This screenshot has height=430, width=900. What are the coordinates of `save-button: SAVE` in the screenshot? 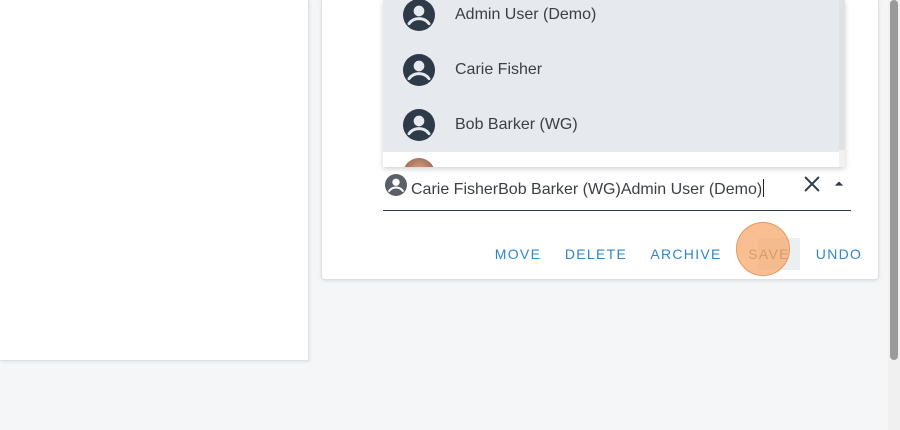 It's located at (769, 254).